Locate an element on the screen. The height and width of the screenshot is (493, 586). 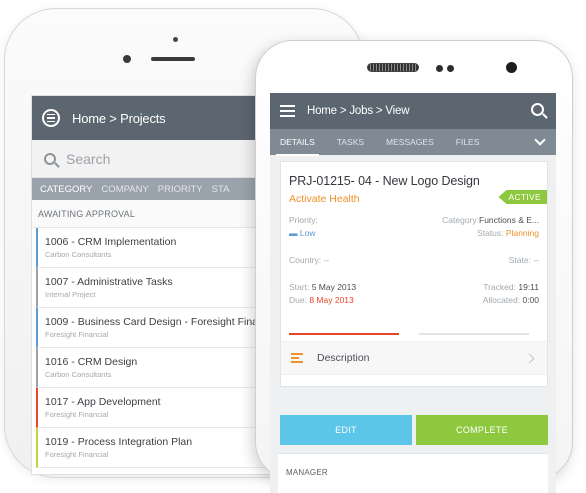
manager-label: MANAGER is located at coordinates (307, 472).